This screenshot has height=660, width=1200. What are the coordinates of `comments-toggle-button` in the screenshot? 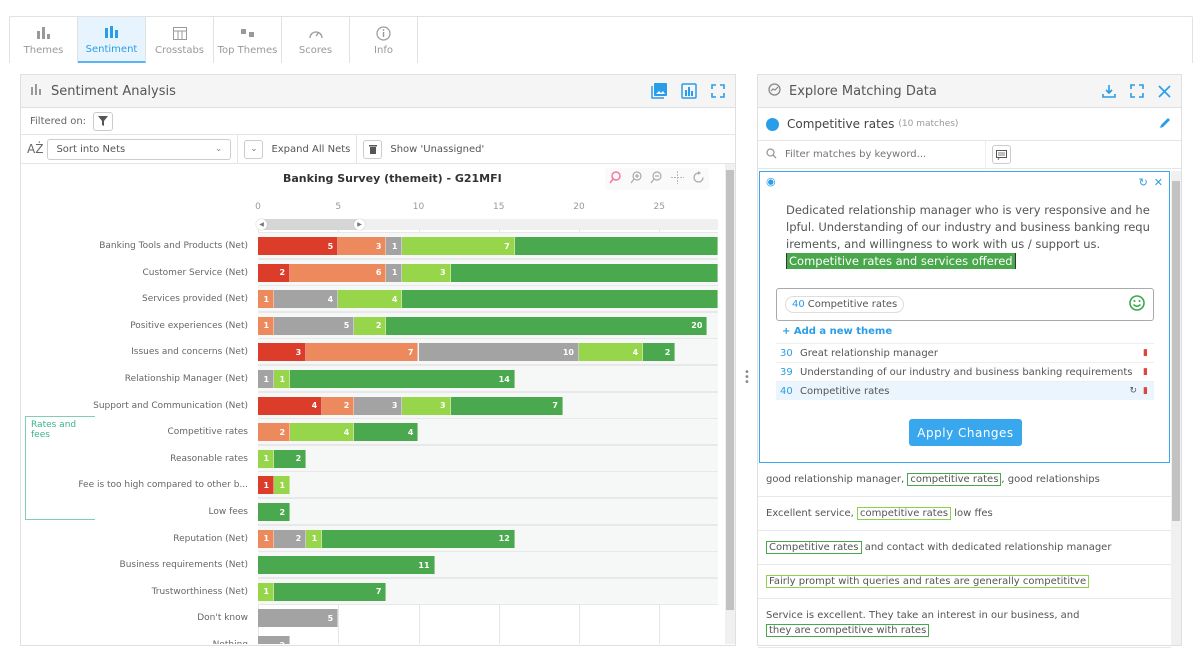 It's located at (1001, 154).